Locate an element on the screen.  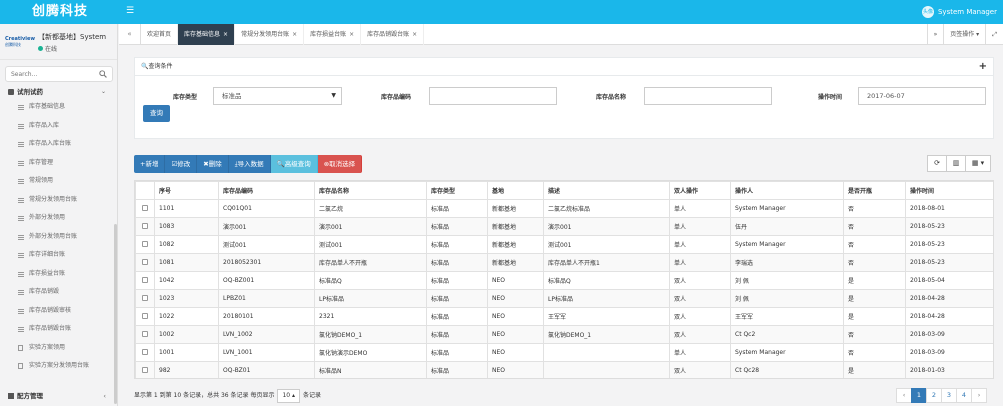
type-select: 标准品 ▼ is located at coordinates (277, 96).